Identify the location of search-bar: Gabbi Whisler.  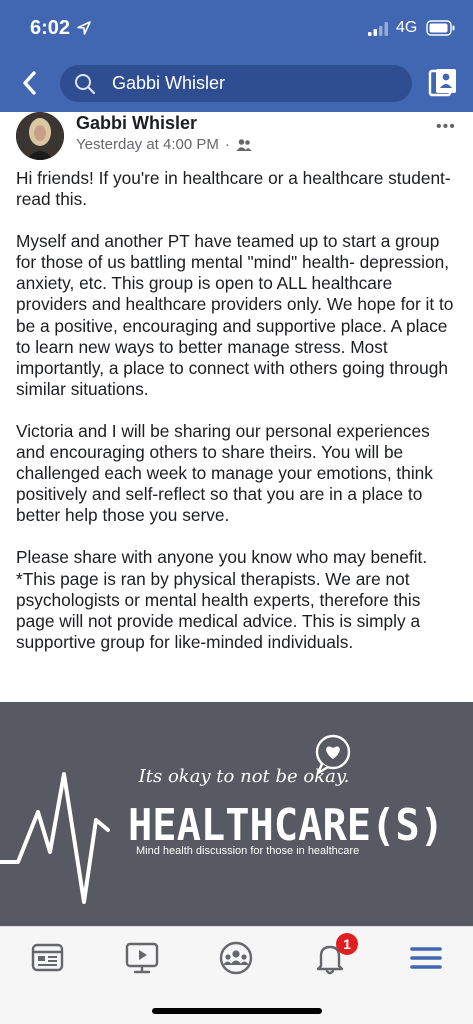
(236, 83).